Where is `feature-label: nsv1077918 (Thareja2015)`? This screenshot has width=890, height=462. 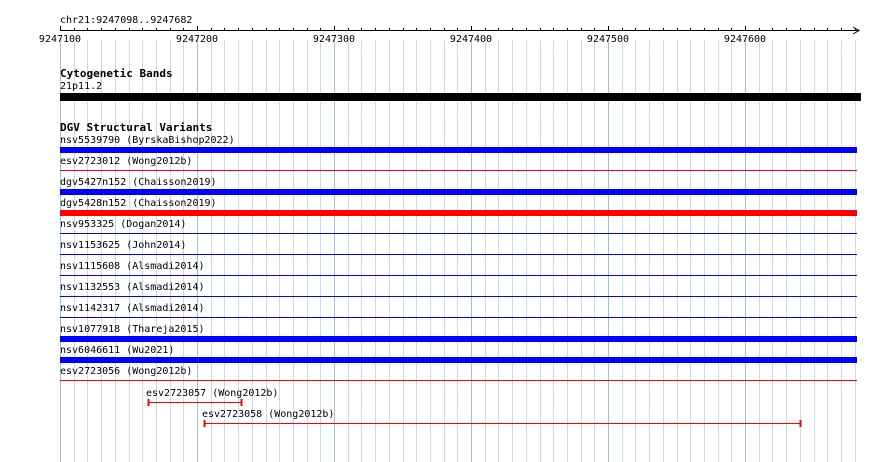 feature-label: nsv1077918 (Thareja2015) is located at coordinates (132, 329).